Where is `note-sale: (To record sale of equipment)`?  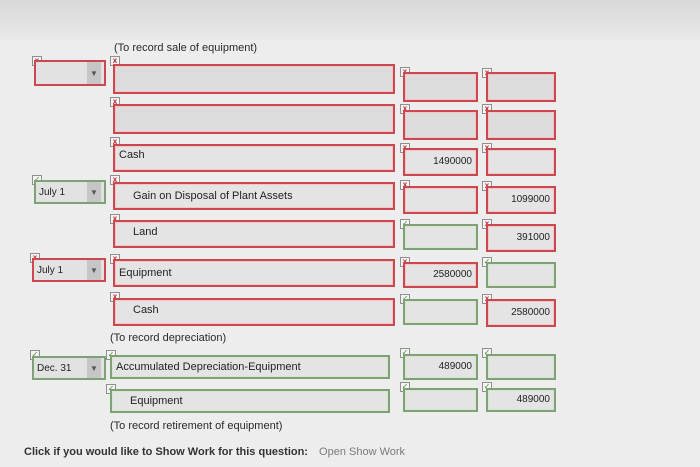
note-sale: (To record sale of equipment) is located at coordinates (186, 48).